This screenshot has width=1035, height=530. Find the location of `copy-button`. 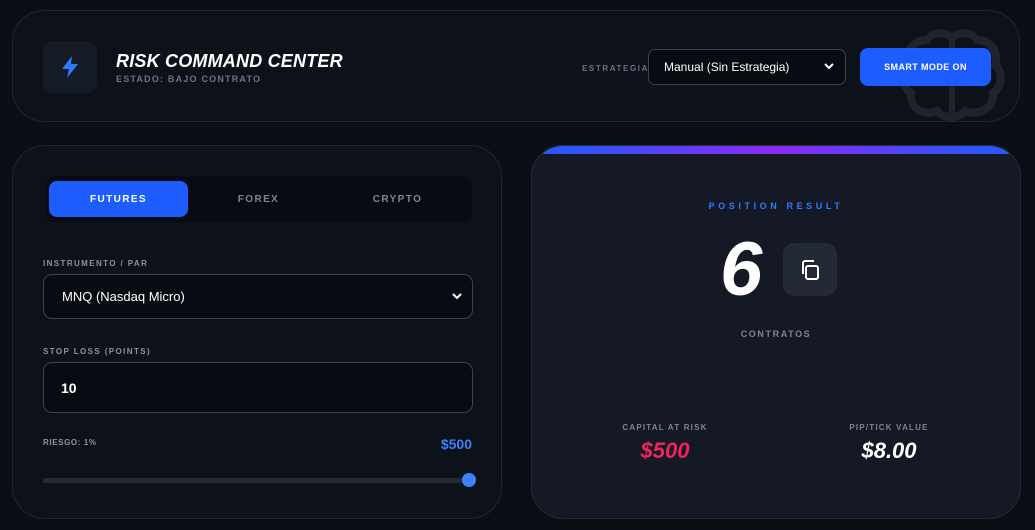

copy-button is located at coordinates (810, 269).